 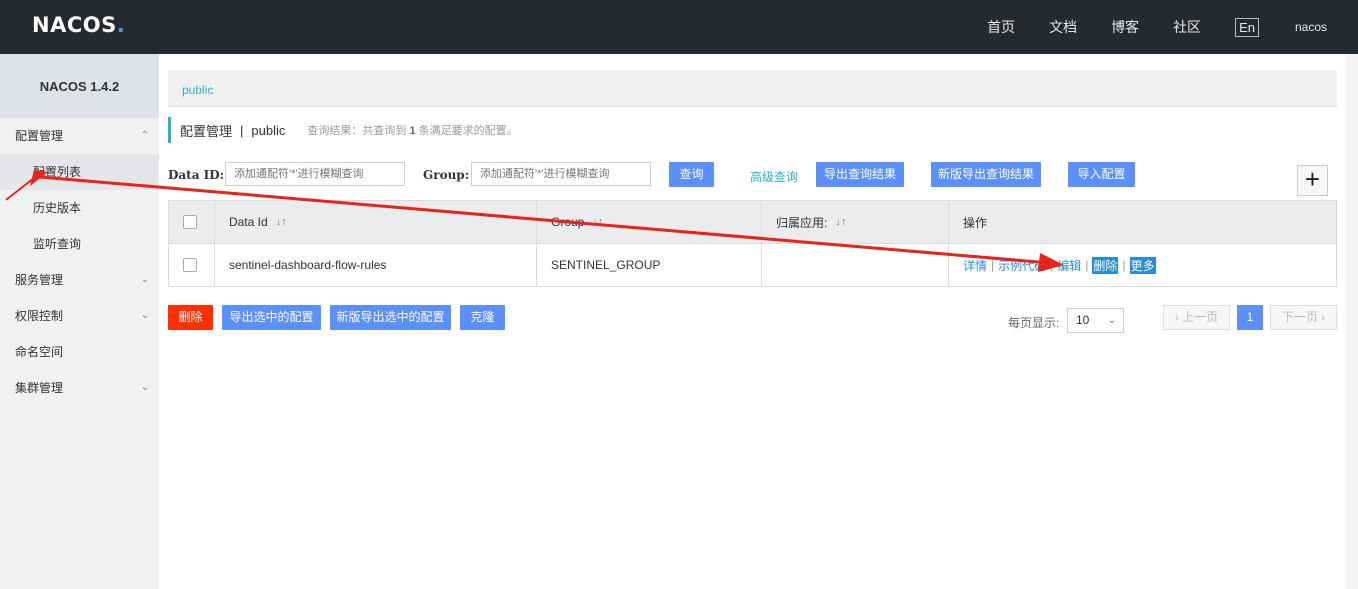 I want to click on op-detail-link: 详情, so click(x=975, y=265).